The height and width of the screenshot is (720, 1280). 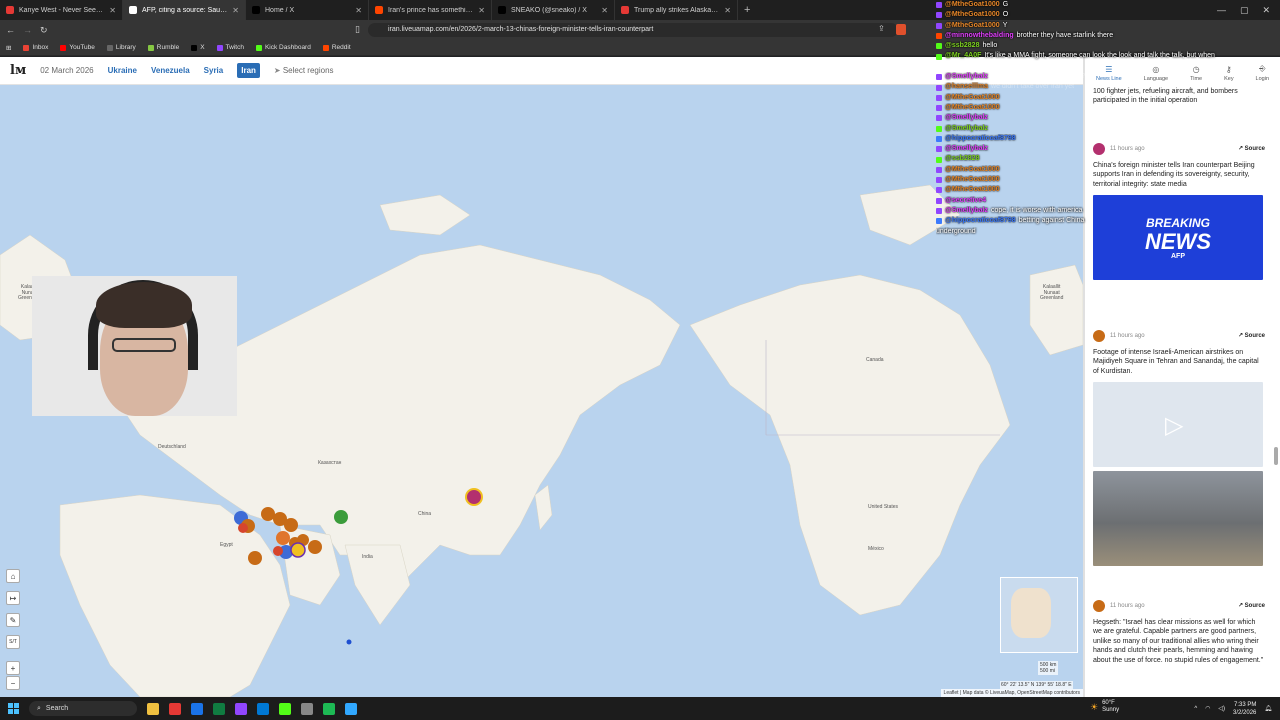 What do you see at coordinates (13, 708) in the screenshot?
I see `start-icon` at bounding box center [13, 708].